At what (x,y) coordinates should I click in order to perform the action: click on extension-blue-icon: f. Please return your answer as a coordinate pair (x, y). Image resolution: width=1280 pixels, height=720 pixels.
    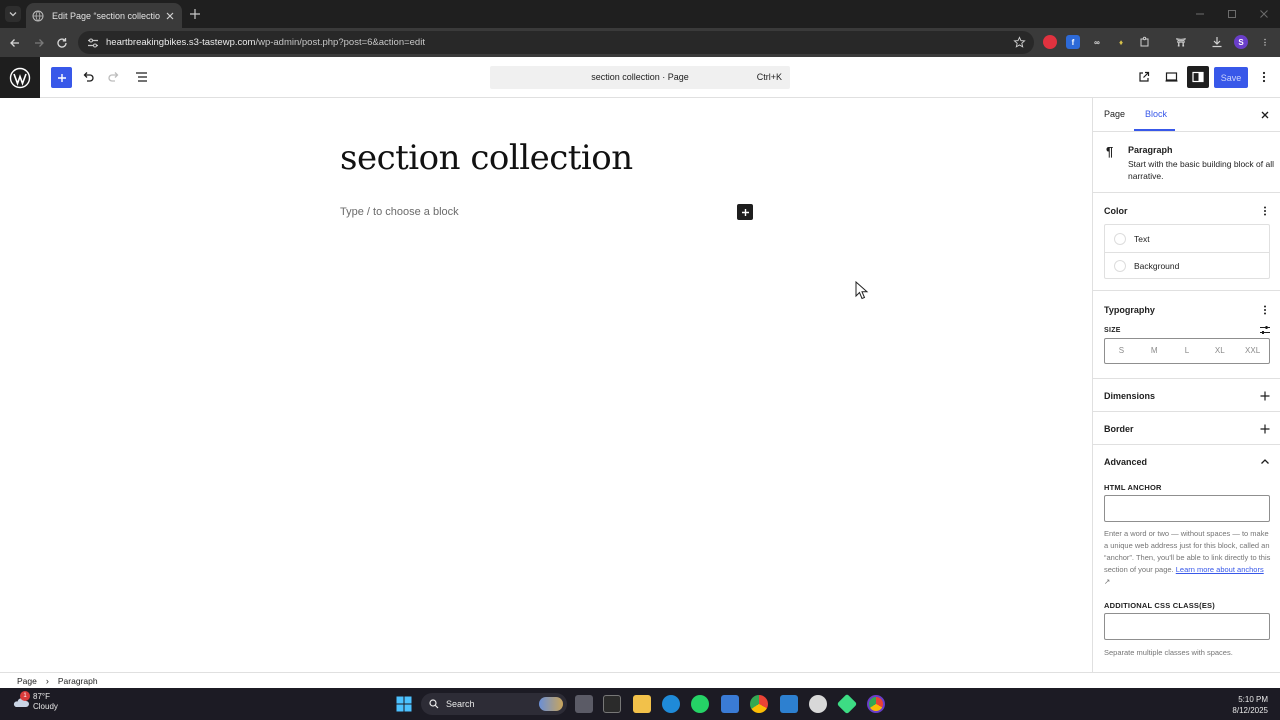
    Looking at the image, I should click on (1073, 42).